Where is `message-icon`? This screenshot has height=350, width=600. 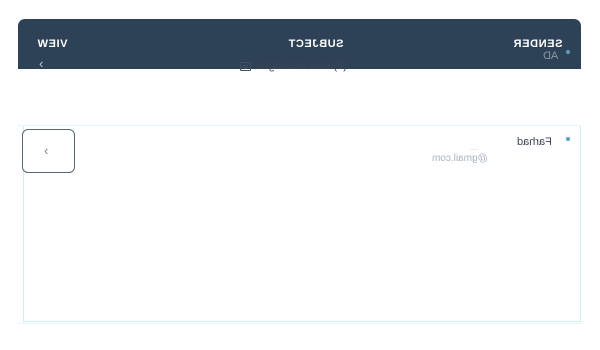 message-icon is located at coordinates (245, 66).